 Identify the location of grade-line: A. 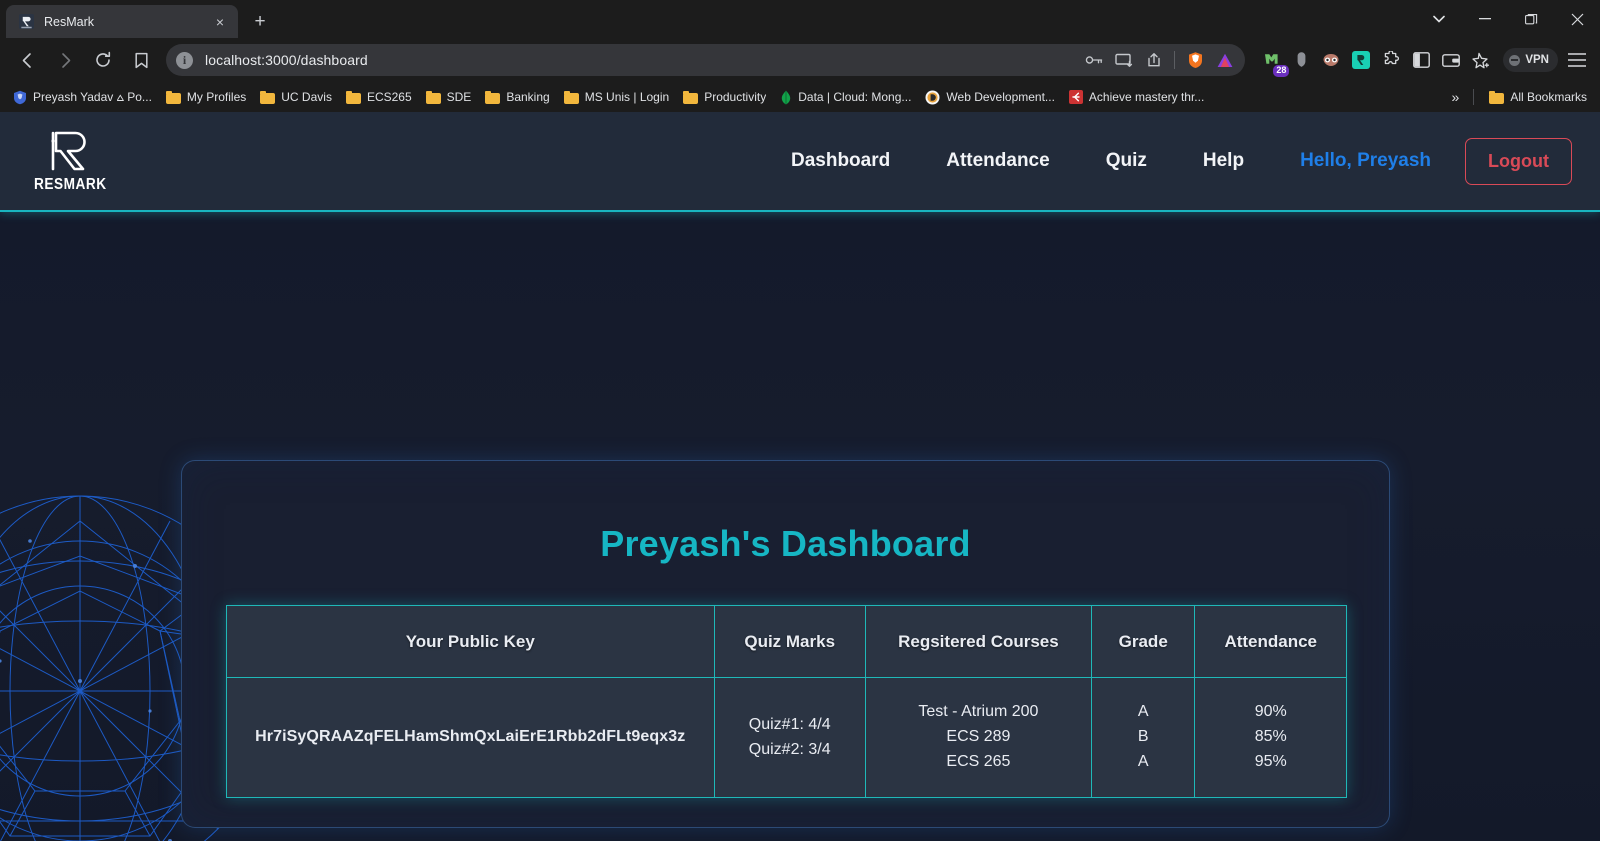
(1143, 712).